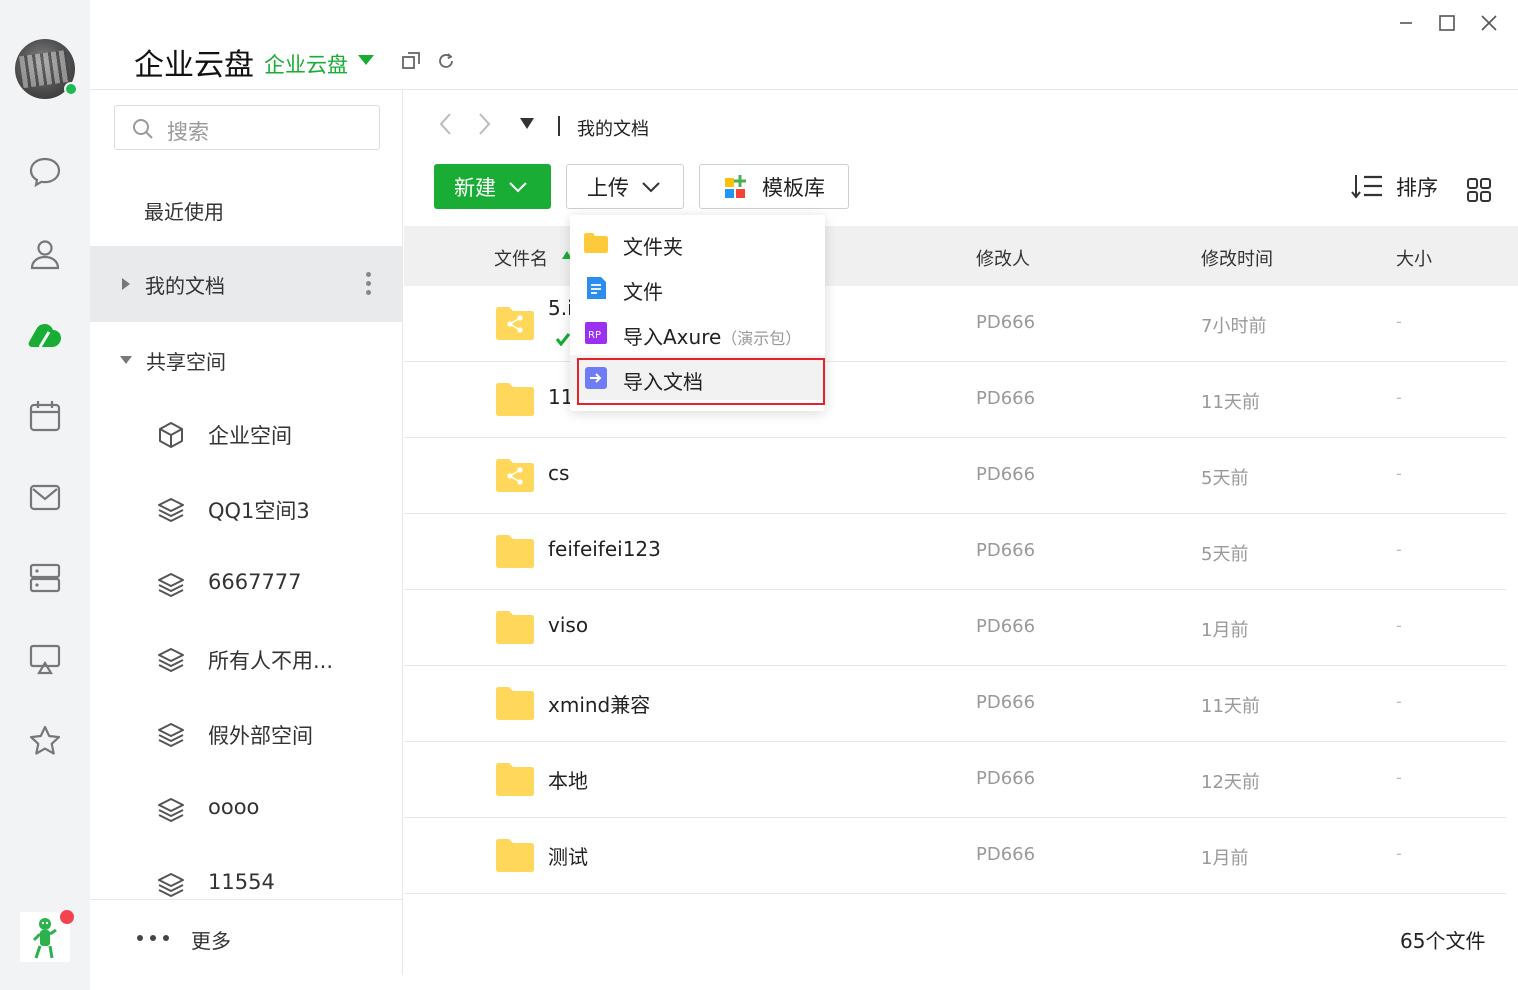 The image size is (1518, 990). Describe the element at coordinates (246, 210) in the screenshot. I see `sidebar-item-recent: 最近使用` at that location.